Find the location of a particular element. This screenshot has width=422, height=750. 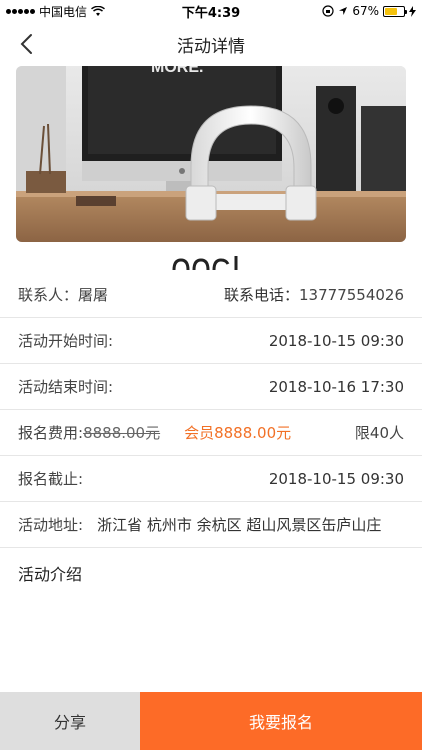

intro-heading: 活动介绍 is located at coordinates (50, 574).